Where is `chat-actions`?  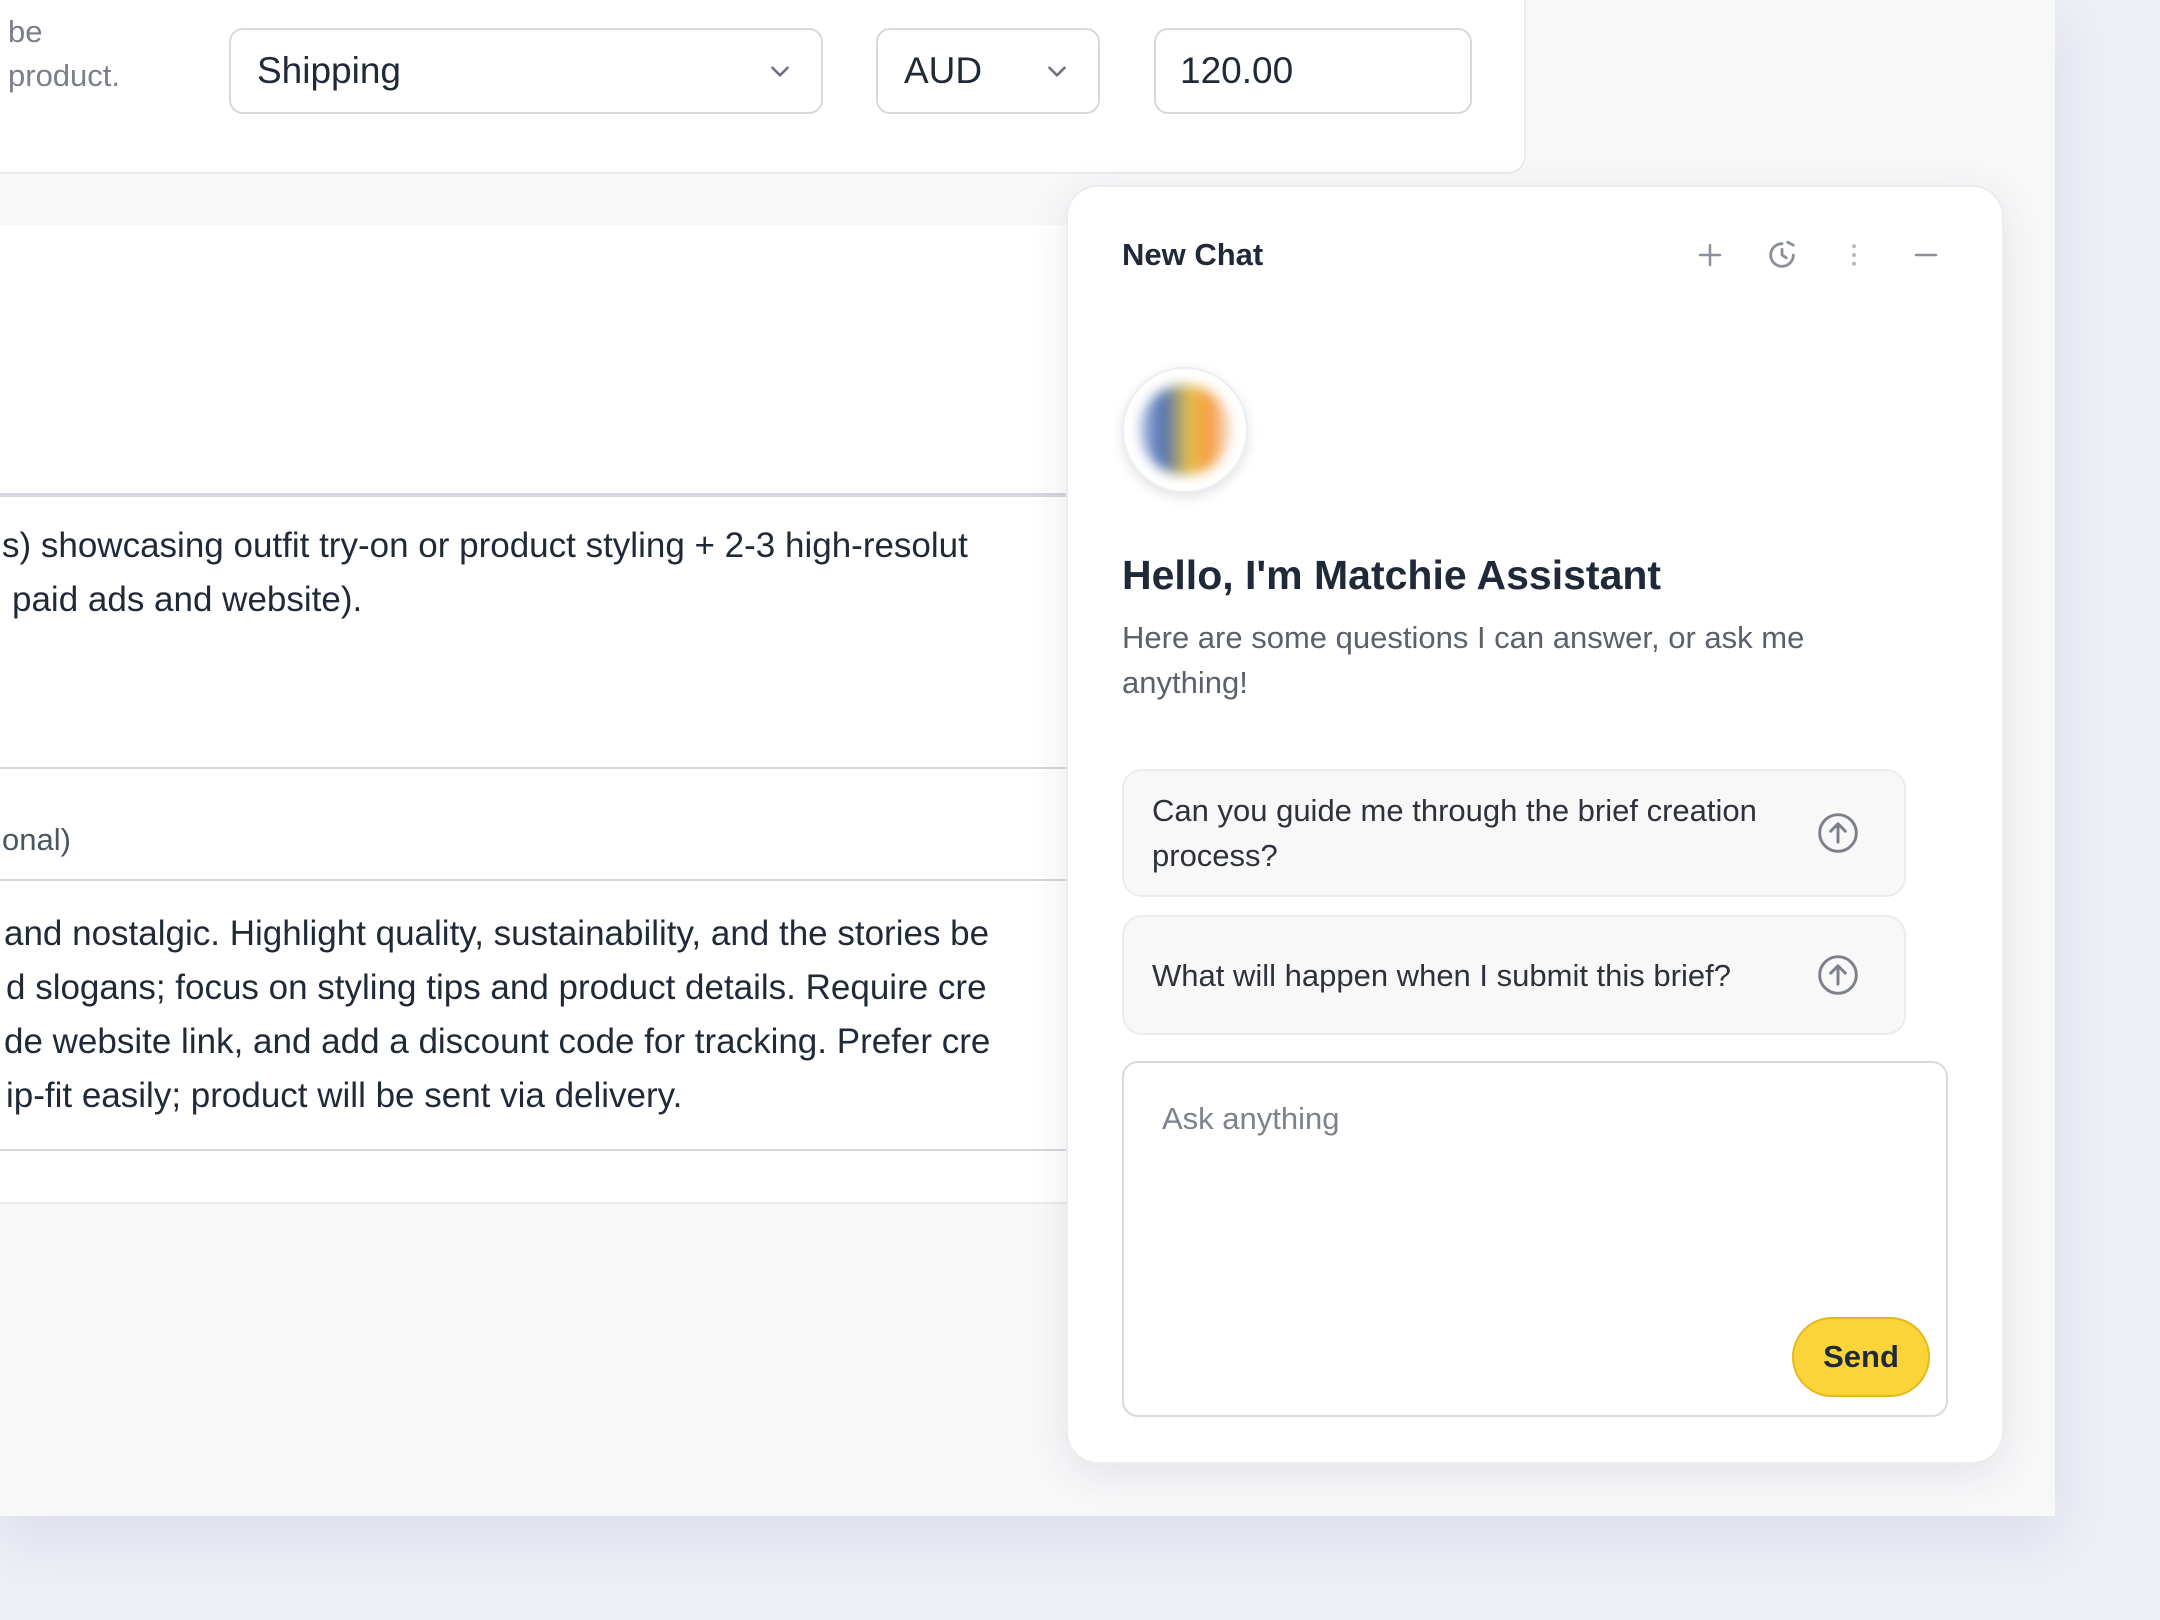 chat-actions is located at coordinates (1818, 255).